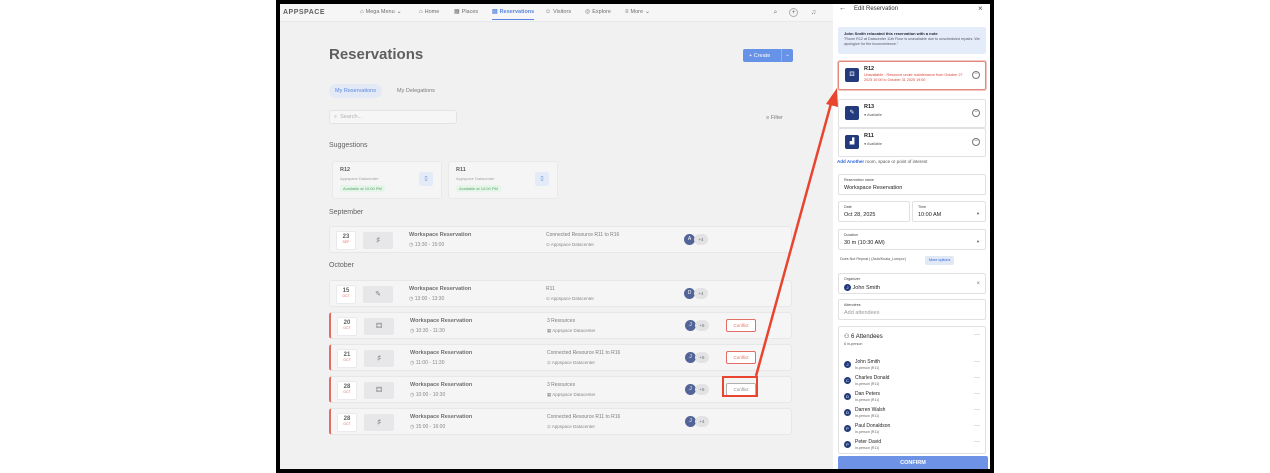 This screenshot has height=473, width=1270. I want to click on organizer-field: Organizer J John Smith ×, so click(912, 283).